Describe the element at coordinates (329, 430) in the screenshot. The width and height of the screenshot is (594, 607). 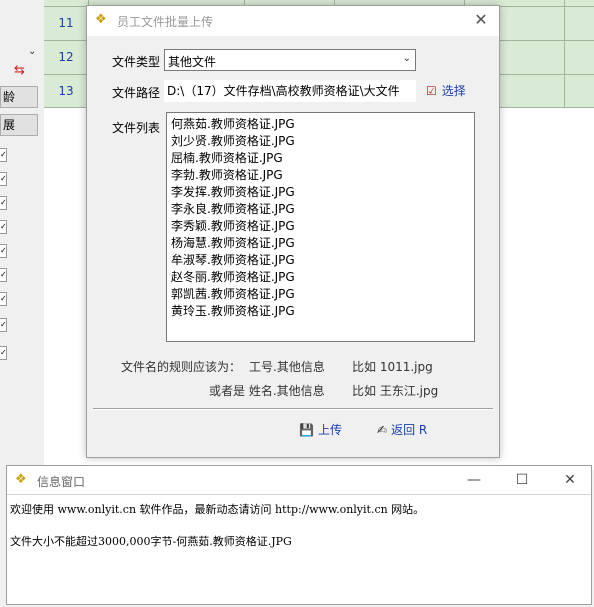
I see `upload-label: 上传` at that location.